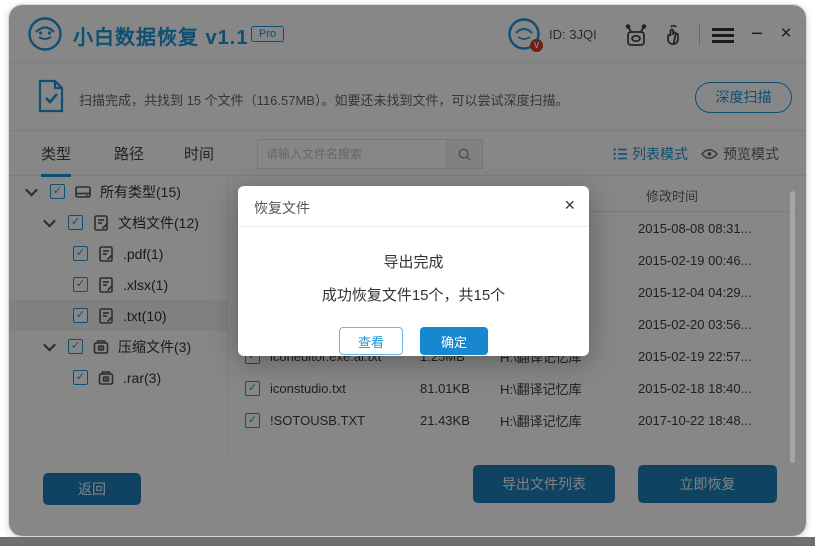 This screenshot has width=815, height=546. What do you see at coordinates (569, 205) in the screenshot?
I see `dialog-close-icon: ×` at bounding box center [569, 205].